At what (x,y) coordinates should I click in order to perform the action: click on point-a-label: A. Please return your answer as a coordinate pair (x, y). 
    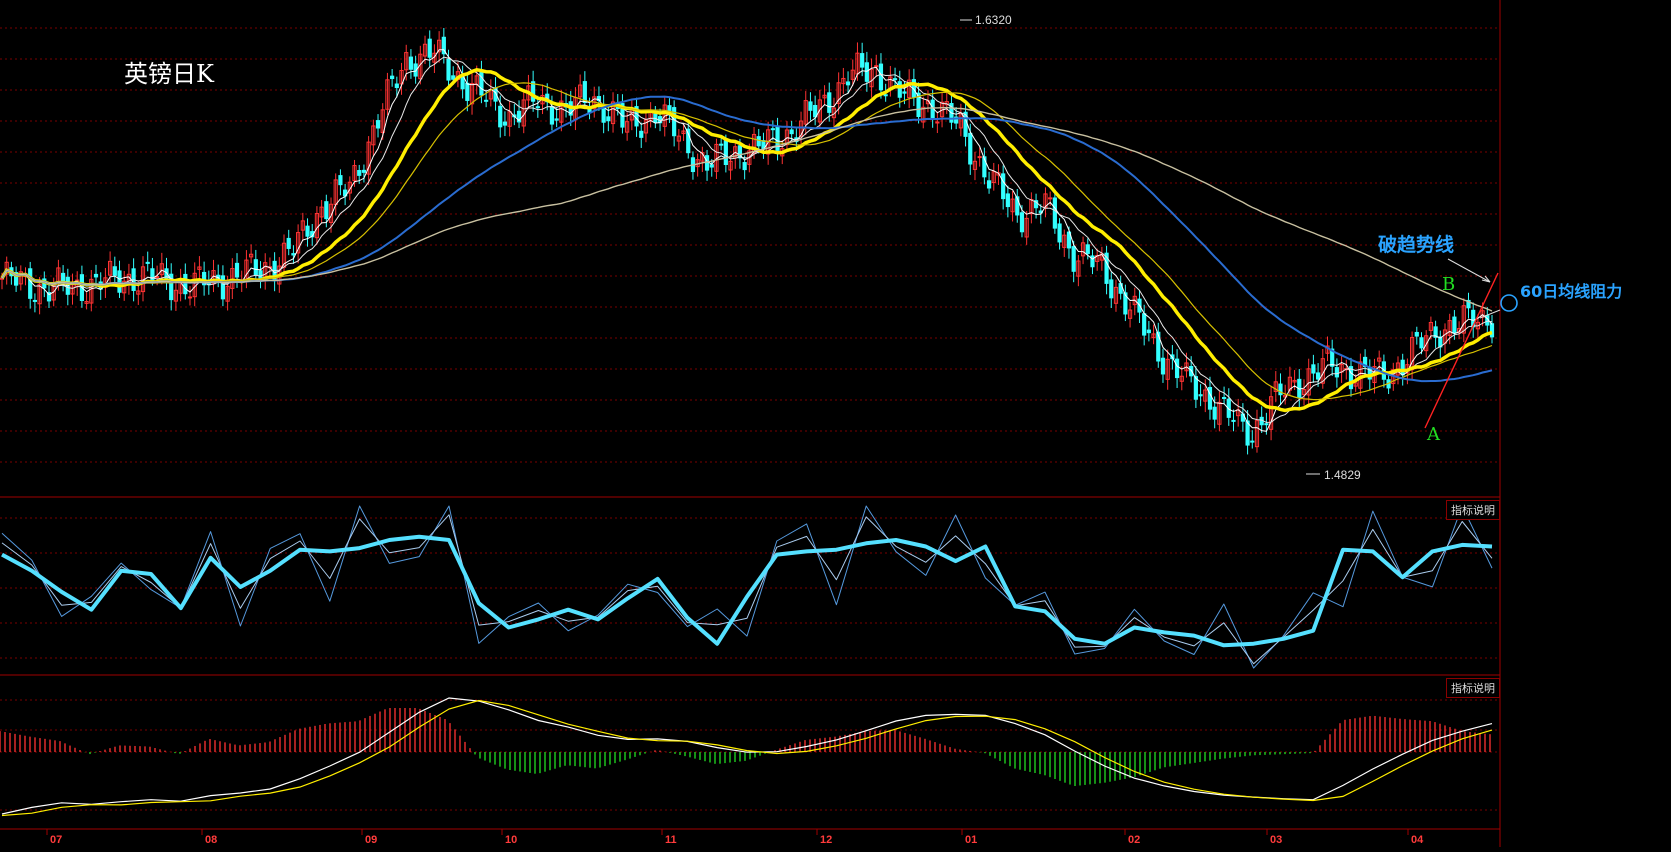
    Looking at the image, I should click on (1433, 434).